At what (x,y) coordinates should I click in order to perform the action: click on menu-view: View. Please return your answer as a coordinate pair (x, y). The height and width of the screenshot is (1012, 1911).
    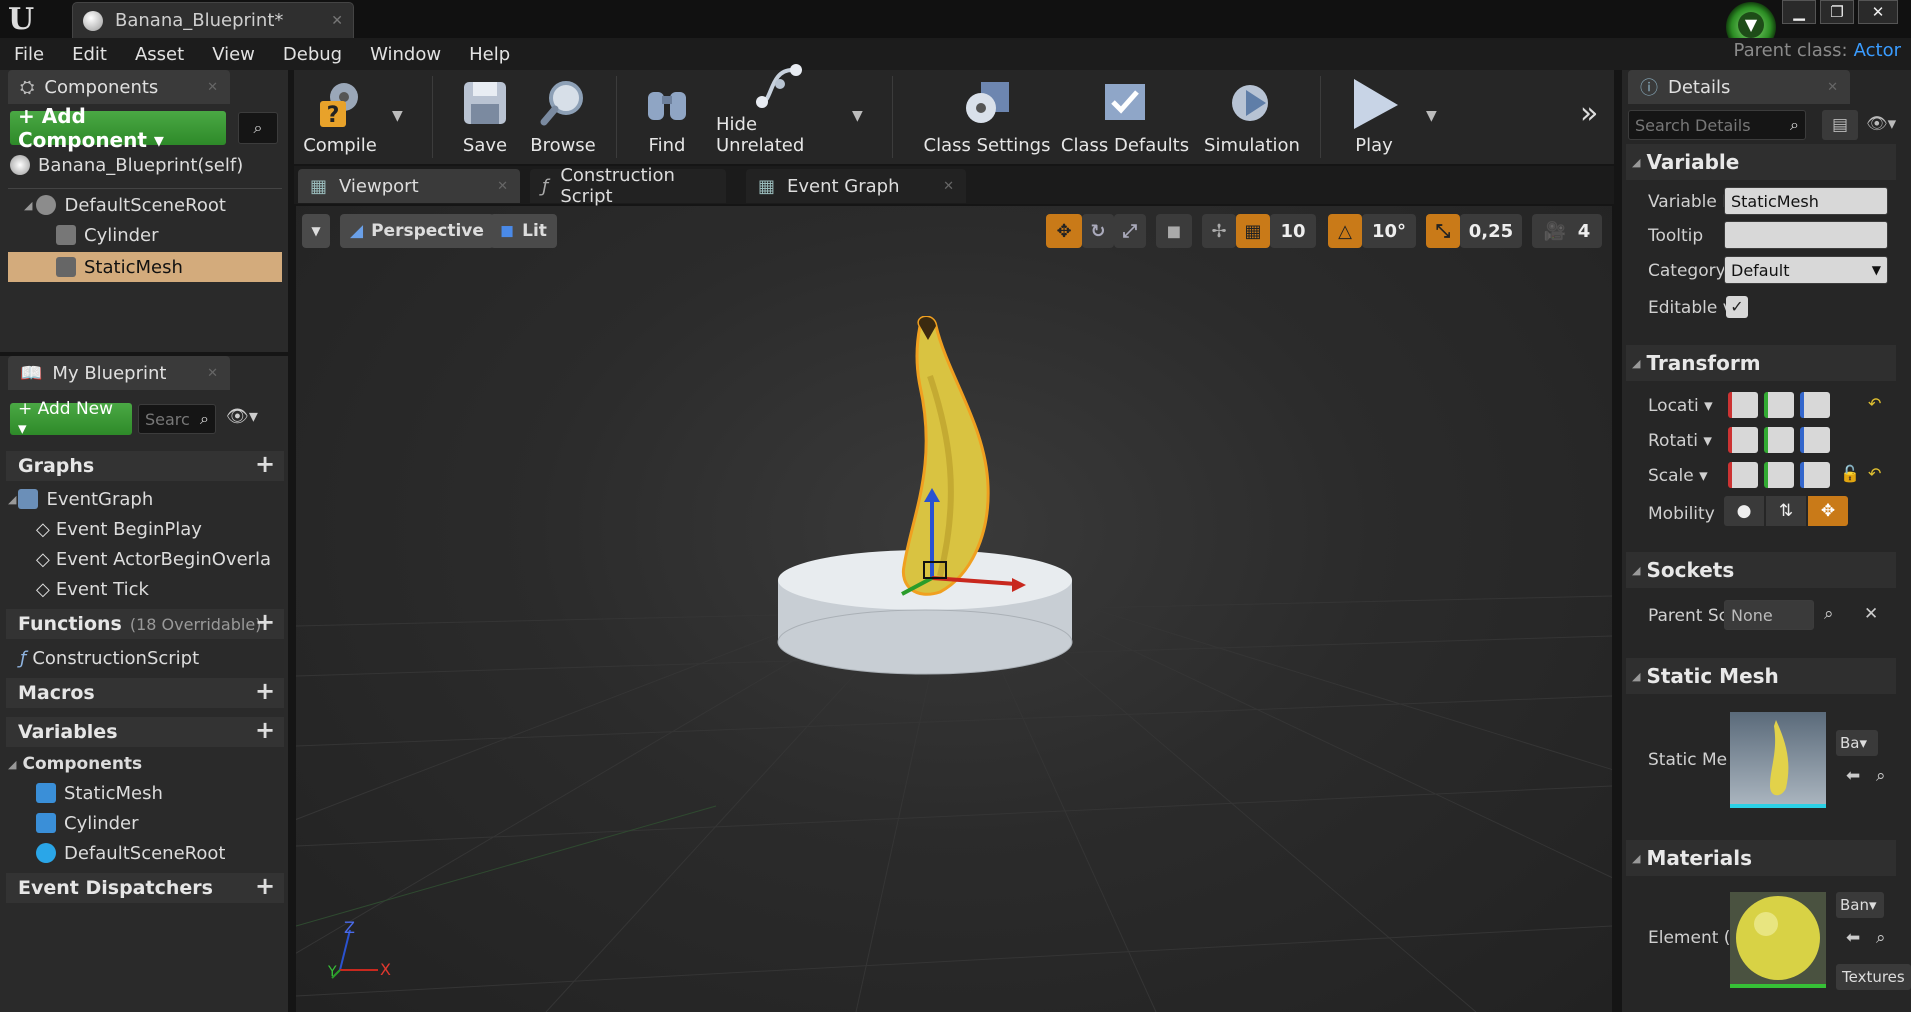
    Looking at the image, I should click on (233, 54).